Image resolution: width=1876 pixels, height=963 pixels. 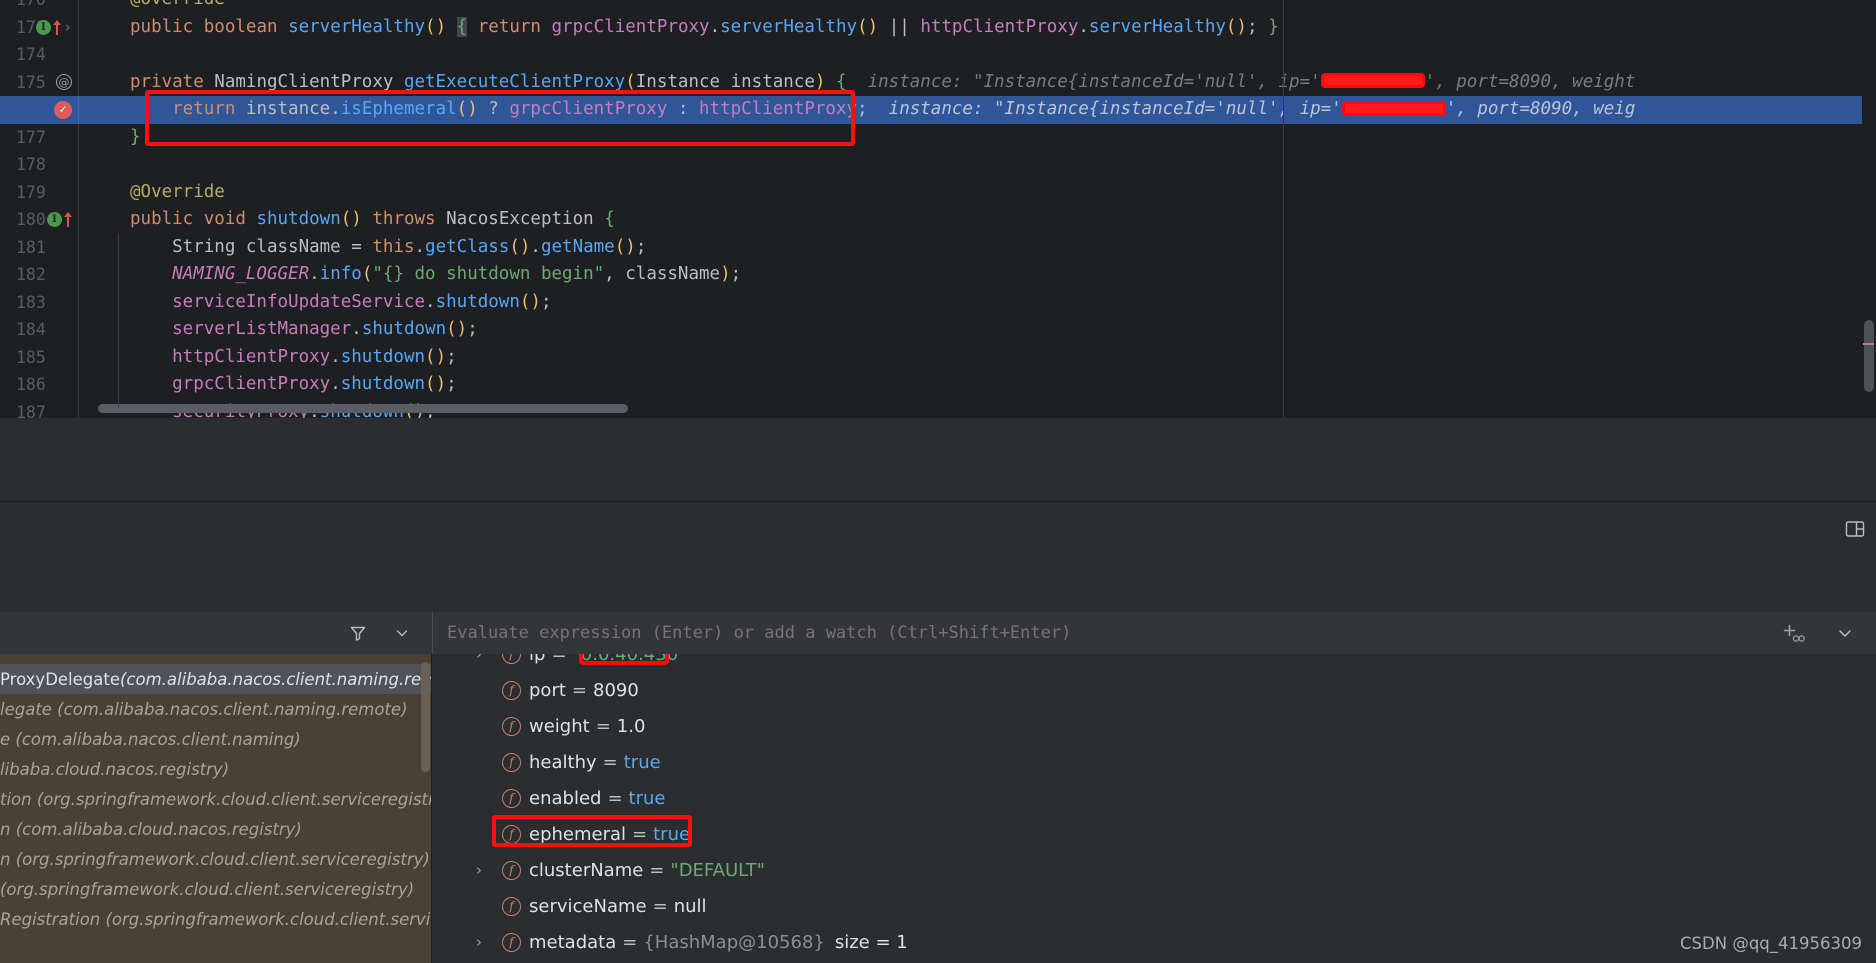 What do you see at coordinates (216, 829) in the screenshot?
I see `frame-list-item: n (com.alibaba.cloud.nacos.registry)` at bounding box center [216, 829].